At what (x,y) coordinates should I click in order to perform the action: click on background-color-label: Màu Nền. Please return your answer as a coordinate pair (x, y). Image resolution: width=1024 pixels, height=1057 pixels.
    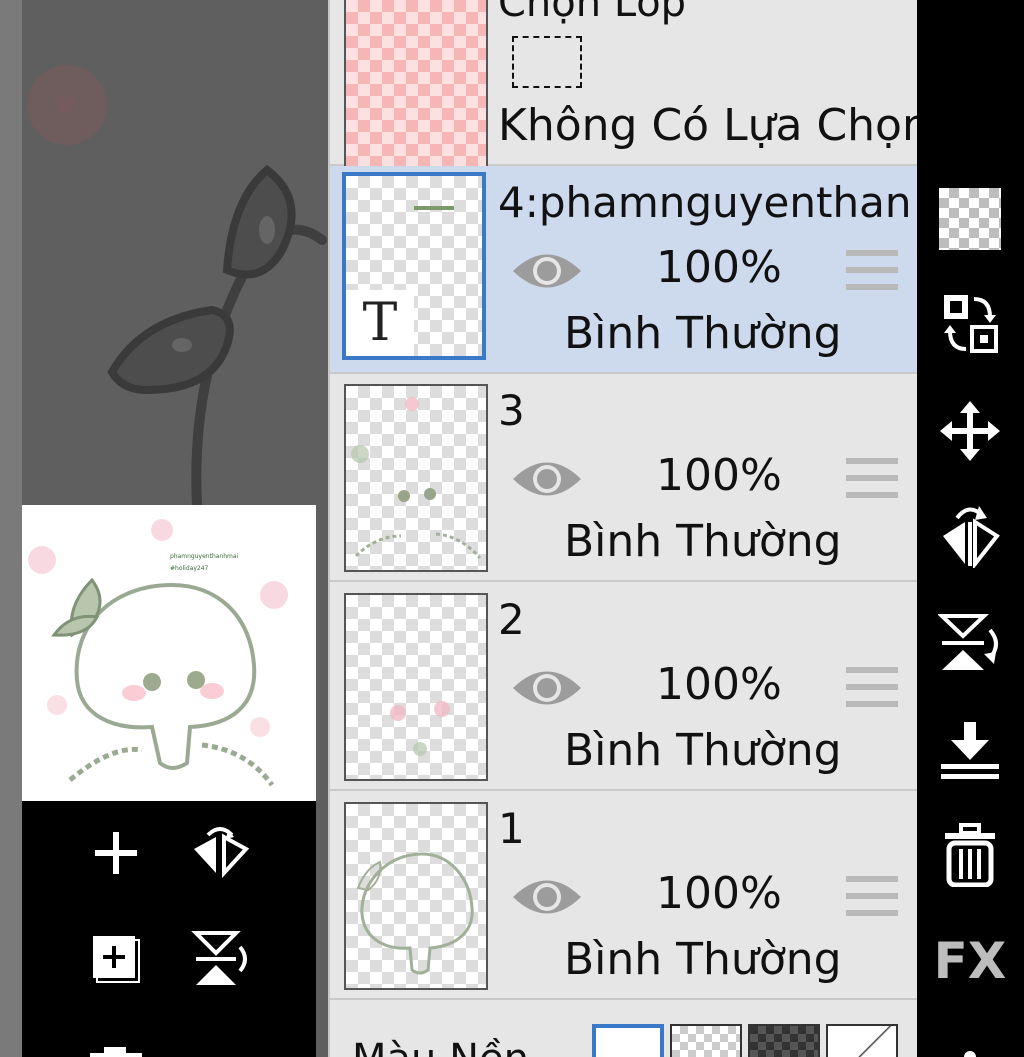
    Looking at the image, I should click on (440, 1046).